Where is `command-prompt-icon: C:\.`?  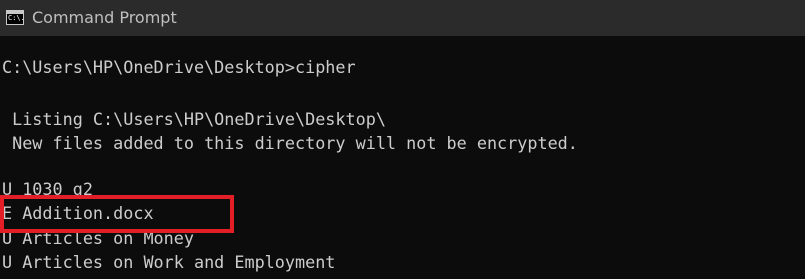
command-prompt-icon: C:\. is located at coordinates (15, 17).